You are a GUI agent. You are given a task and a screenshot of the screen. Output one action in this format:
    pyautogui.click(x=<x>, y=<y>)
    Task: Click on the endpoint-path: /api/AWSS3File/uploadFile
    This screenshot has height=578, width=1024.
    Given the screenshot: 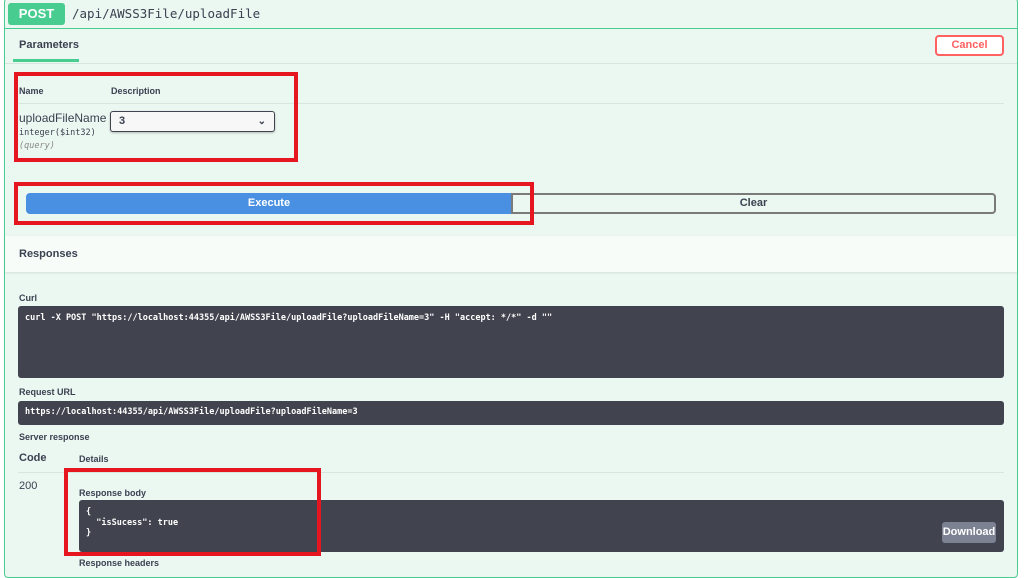 What is the action you would take?
    pyautogui.click(x=166, y=13)
    